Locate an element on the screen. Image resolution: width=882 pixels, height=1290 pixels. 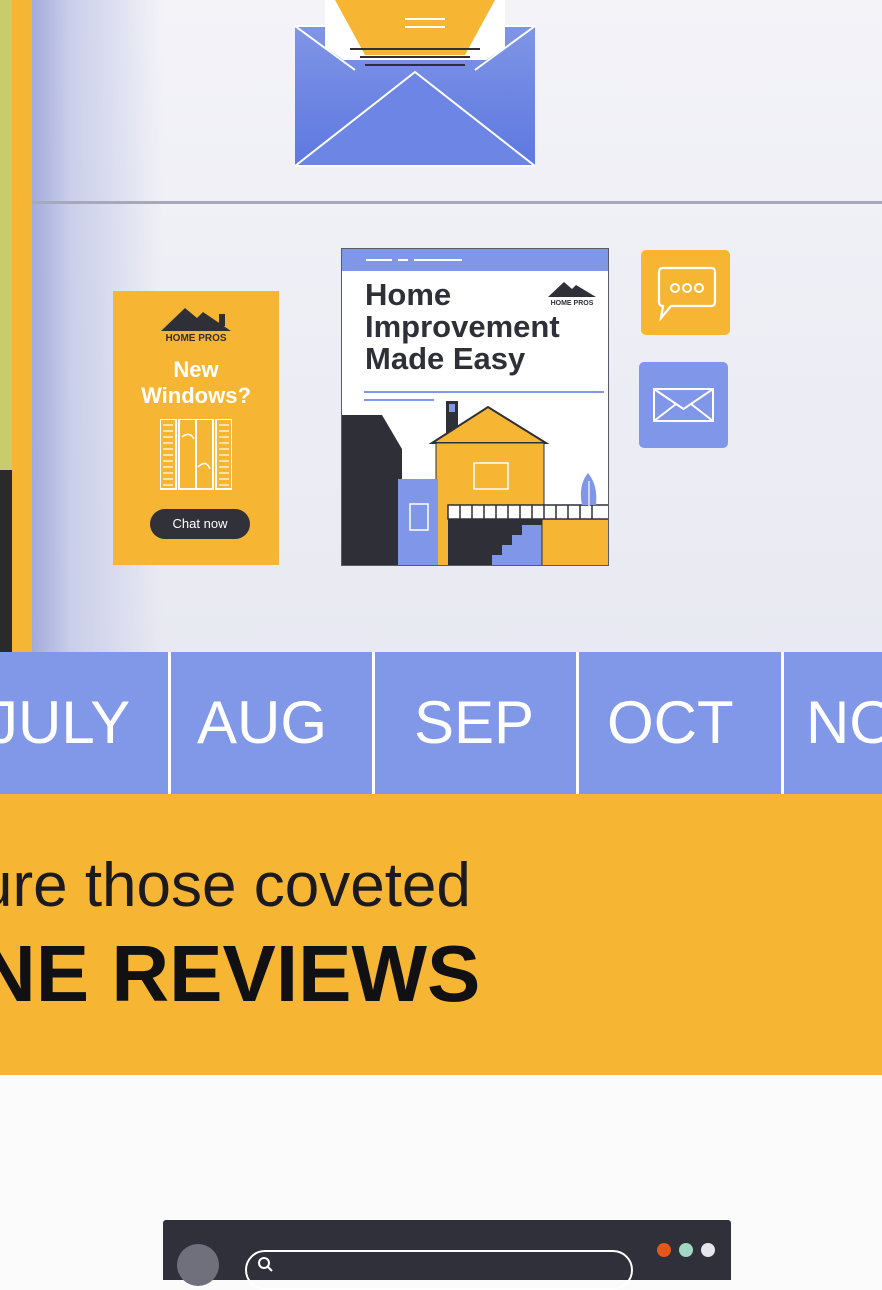
month-sep: SEP is located at coordinates (474, 722).